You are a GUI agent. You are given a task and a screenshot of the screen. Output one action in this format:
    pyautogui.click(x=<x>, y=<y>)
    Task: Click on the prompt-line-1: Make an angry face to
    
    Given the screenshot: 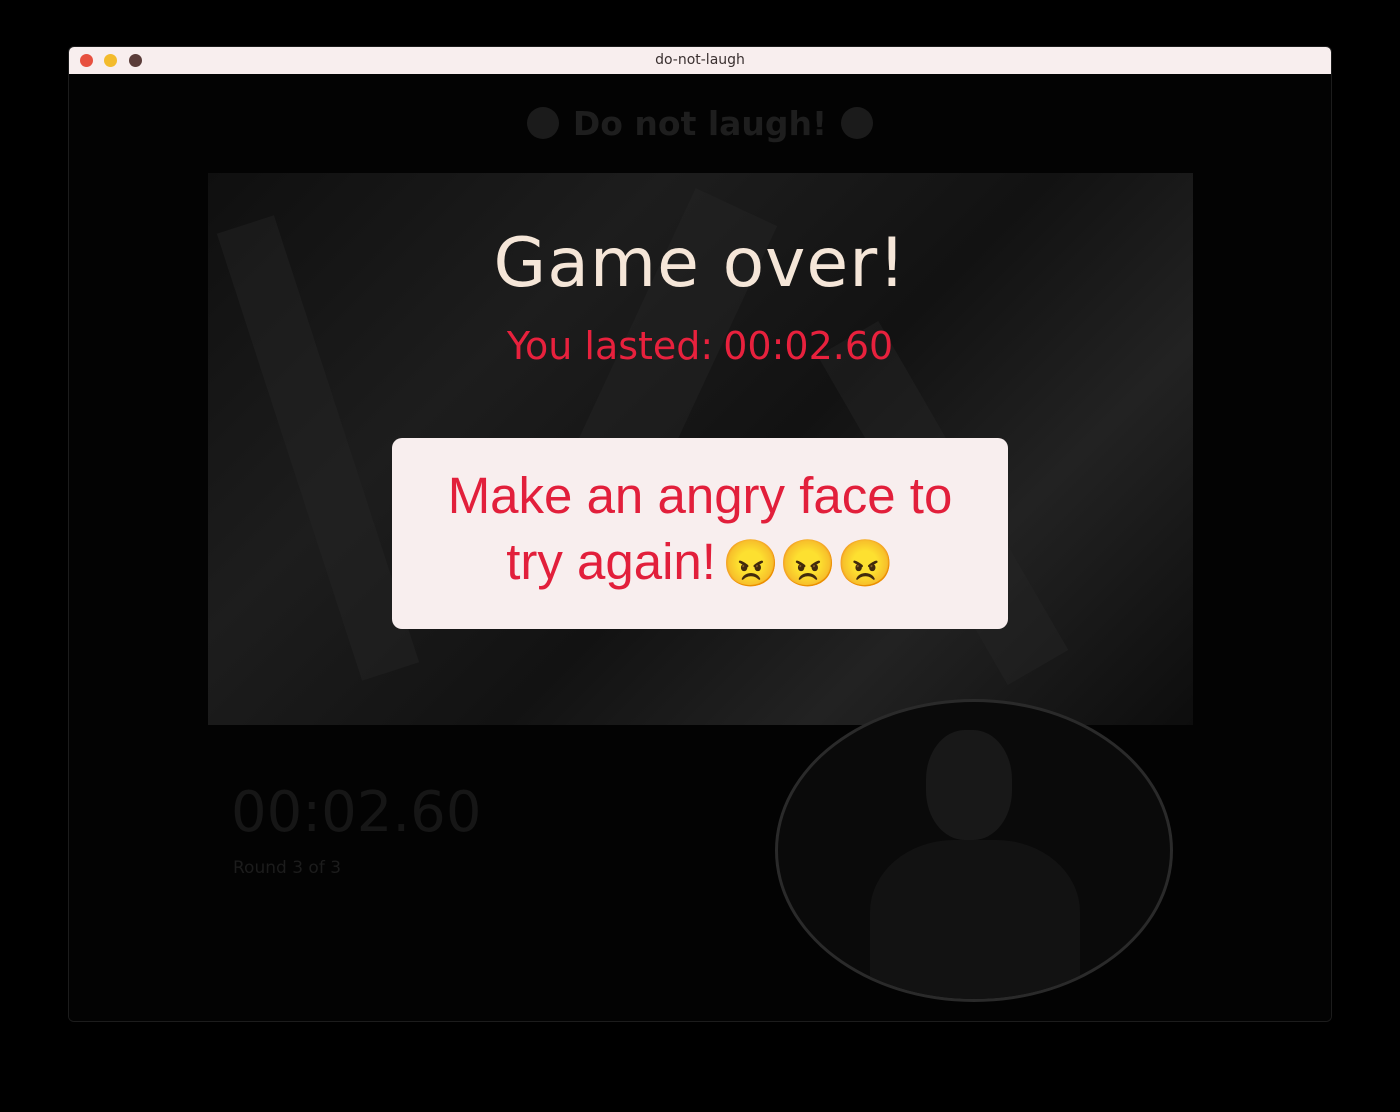 What is the action you would take?
    pyautogui.click(x=700, y=495)
    